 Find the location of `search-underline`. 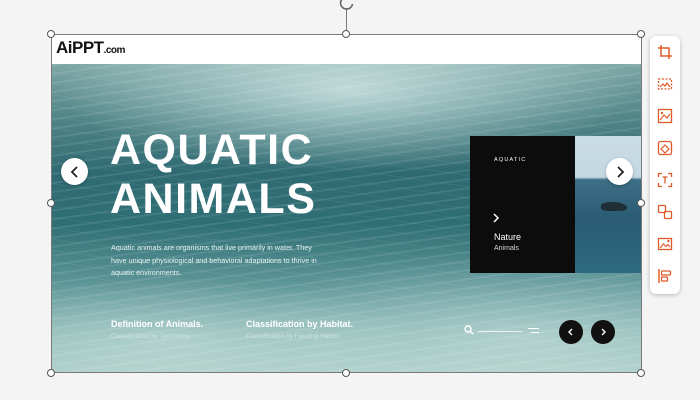

search-underline is located at coordinates (500, 331).